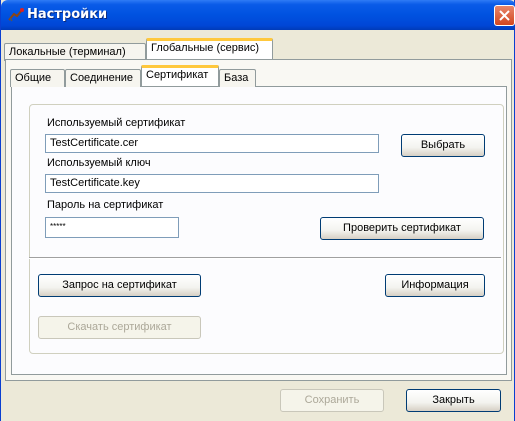 Image resolution: width=515 pixels, height=421 pixels. What do you see at coordinates (105, 205) in the screenshot?
I see `password-label: Пароль на сертификат` at bounding box center [105, 205].